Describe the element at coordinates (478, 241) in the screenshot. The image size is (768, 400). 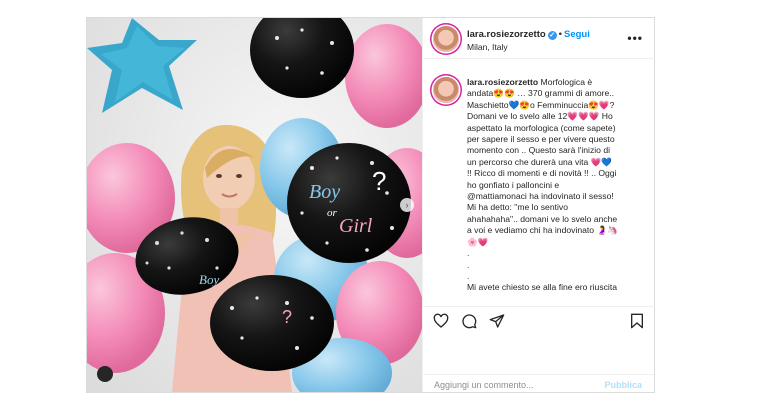
I see `caption-line: 🌸💗` at that location.